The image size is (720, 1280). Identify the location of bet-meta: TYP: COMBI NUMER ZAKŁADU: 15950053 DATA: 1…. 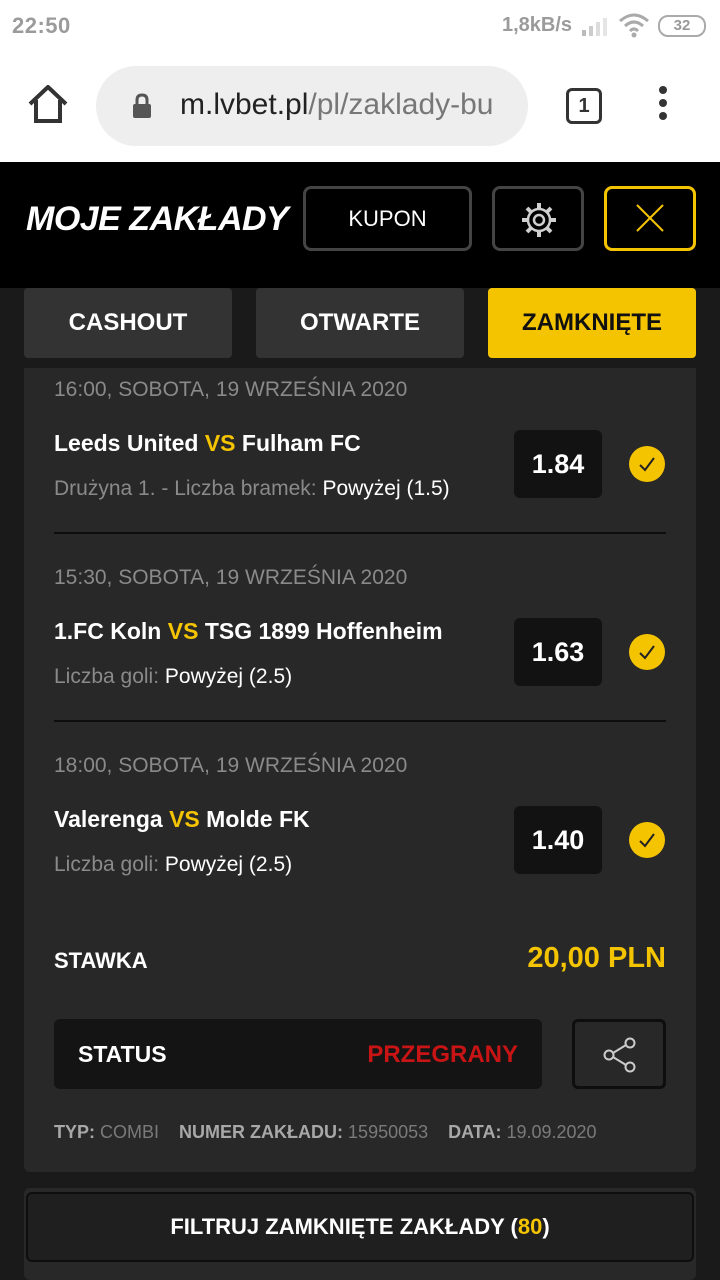
(325, 1132).